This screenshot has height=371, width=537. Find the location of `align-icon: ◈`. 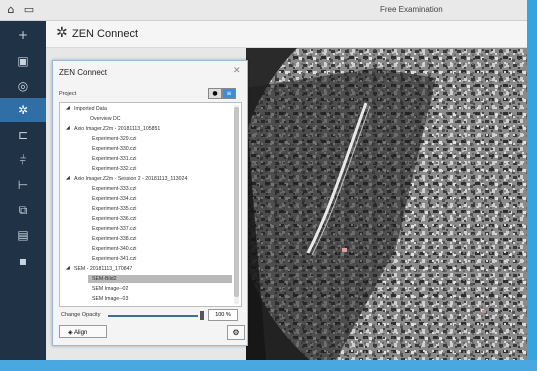

align-icon: ◈ is located at coordinates (70, 332).